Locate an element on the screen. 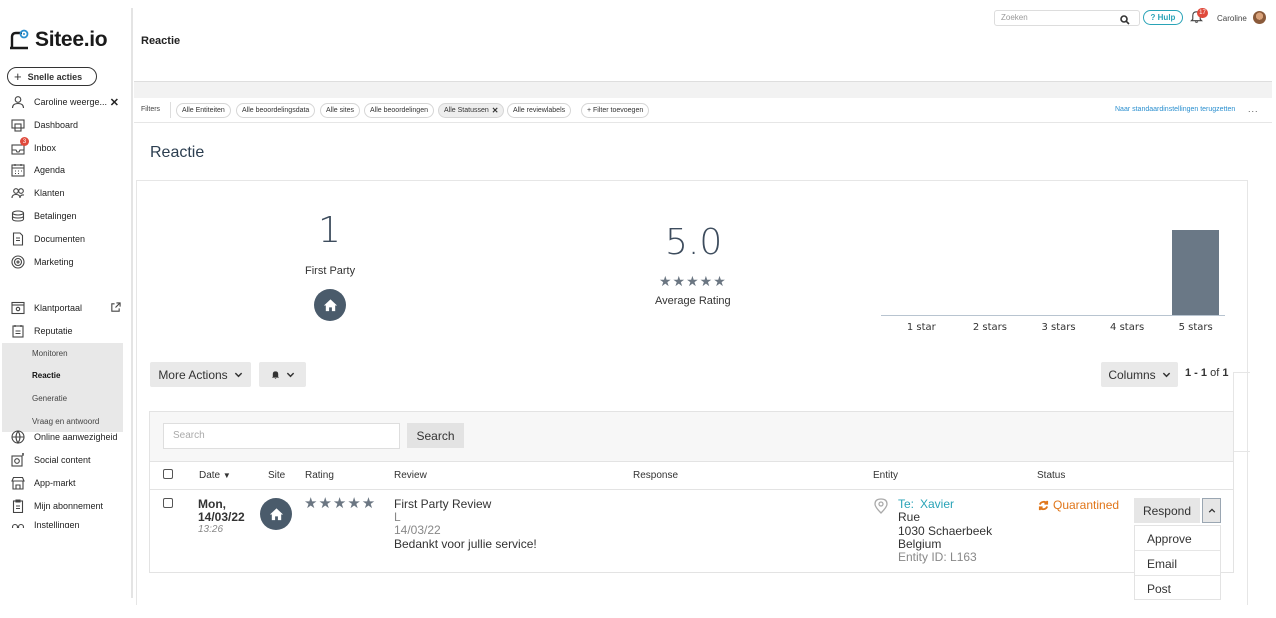  sidebar-item-label: Marketing is located at coordinates (54, 262).